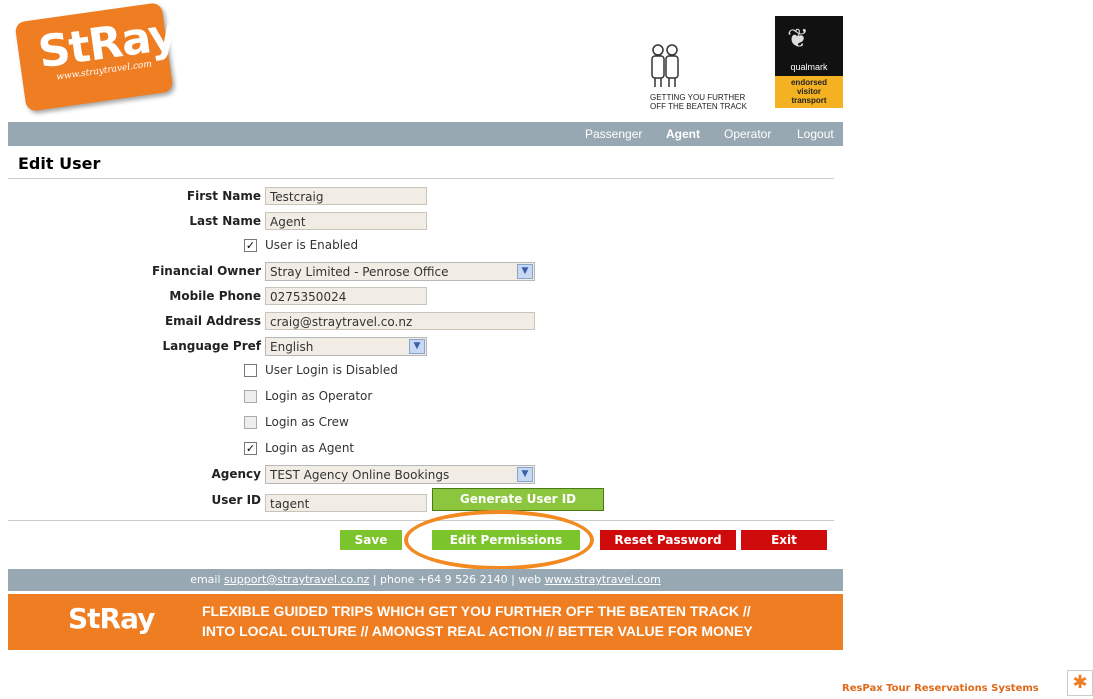  Describe the element at coordinates (319, 396) in the screenshot. I see `login-operator-label: Login as Operator` at that location.